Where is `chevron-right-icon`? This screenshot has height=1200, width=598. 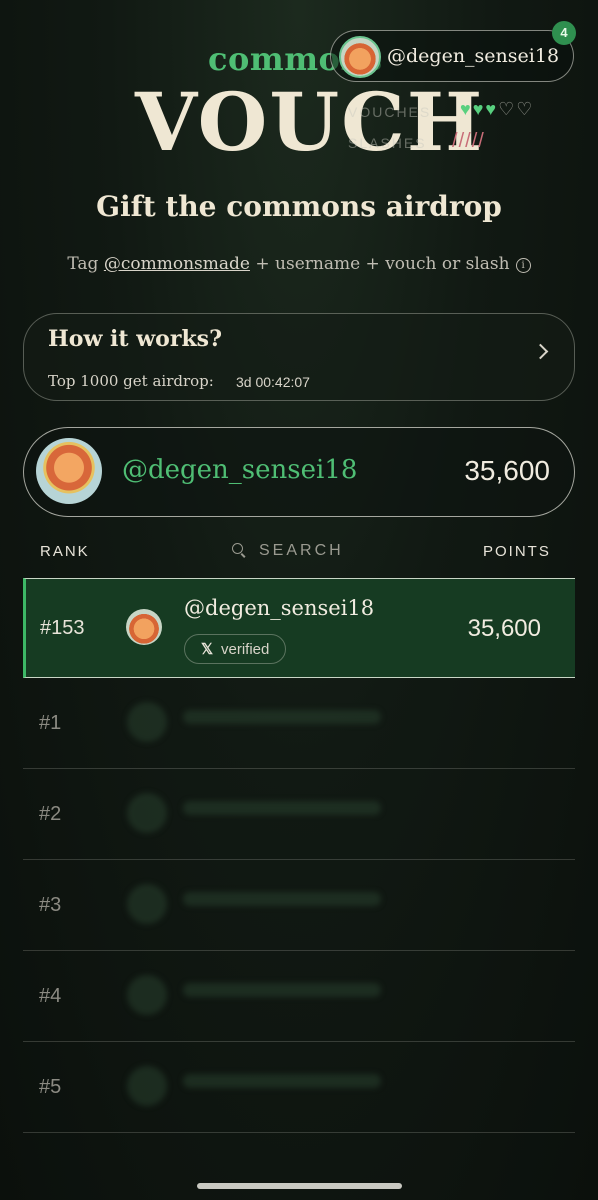
chevron-right-icon is located at coordinates (540, 351).